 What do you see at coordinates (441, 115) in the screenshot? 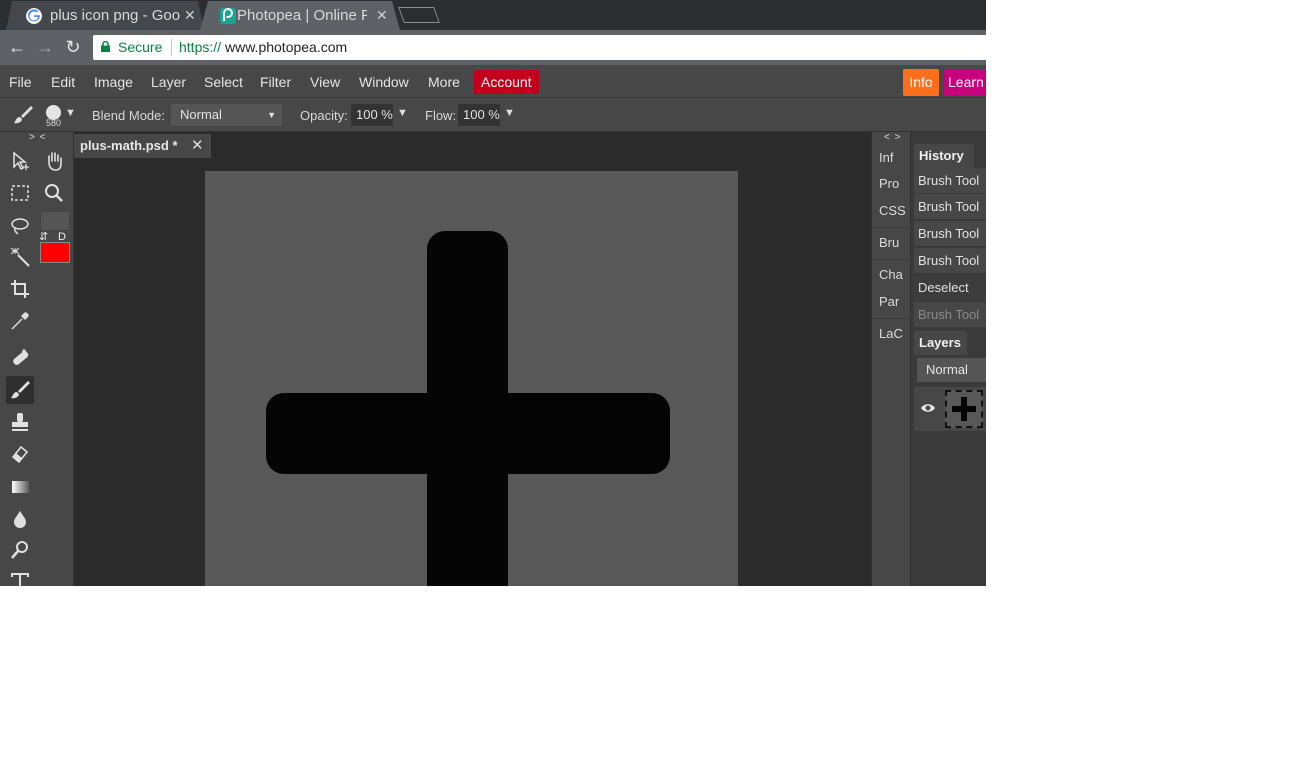
I see `flow-label: Flow:` at bounding box center [441, 115].